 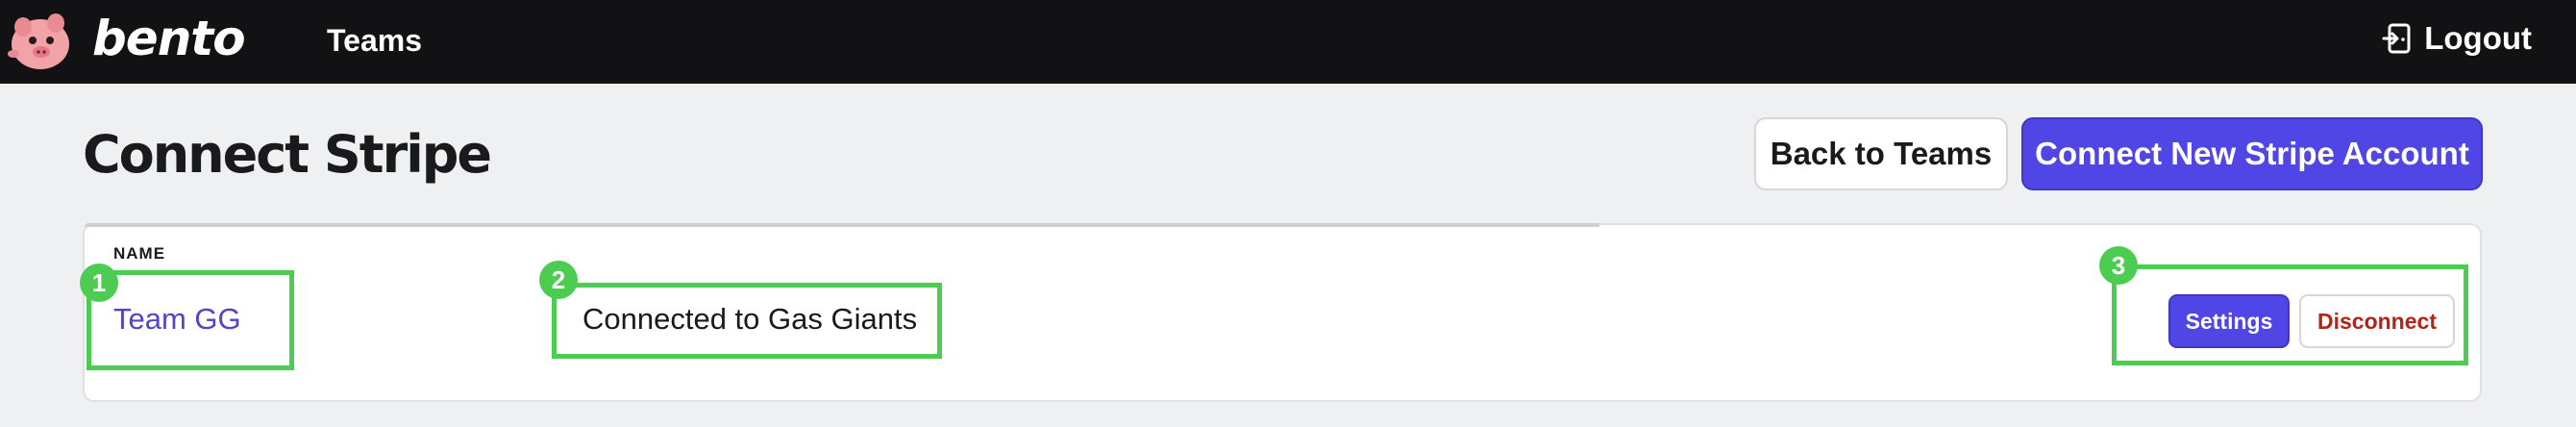 I want to click on connect-new-stripe-account-button: Connect New Stripe Account, so click(x=2252, y=153).